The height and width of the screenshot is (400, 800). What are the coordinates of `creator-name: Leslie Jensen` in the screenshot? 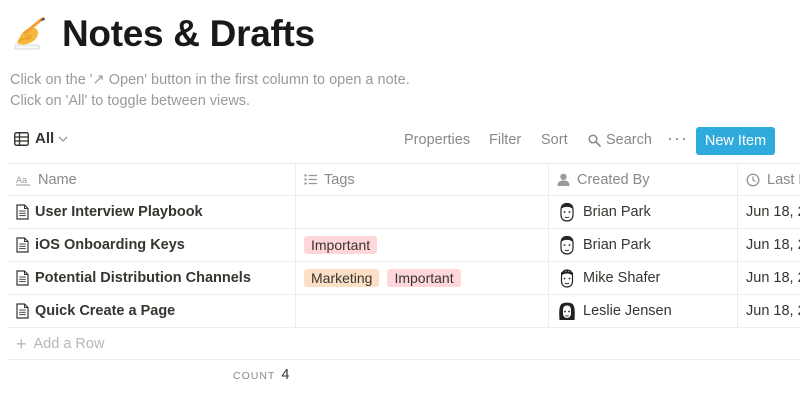 It's located at (627, 311).